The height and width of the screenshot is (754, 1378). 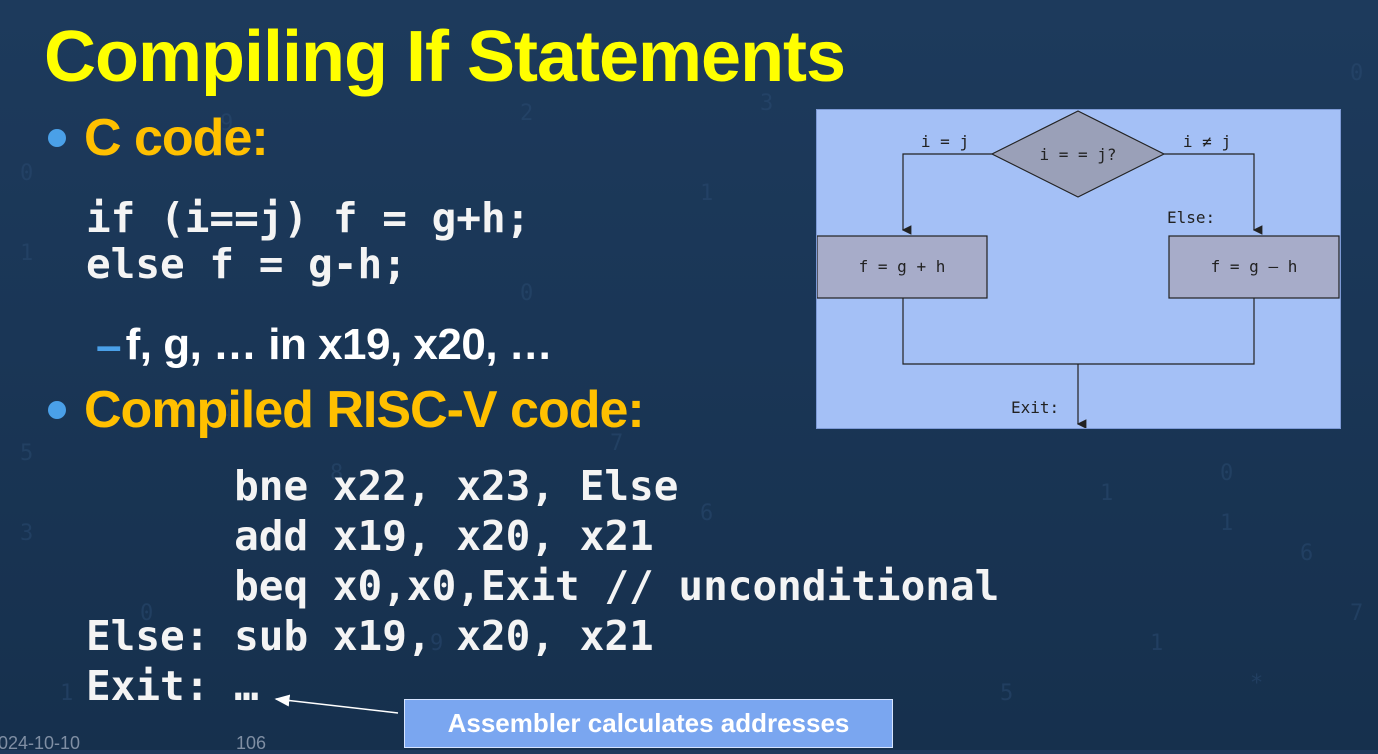 I want to click on true-edge-label: i = j, so click(x=945, y=141).